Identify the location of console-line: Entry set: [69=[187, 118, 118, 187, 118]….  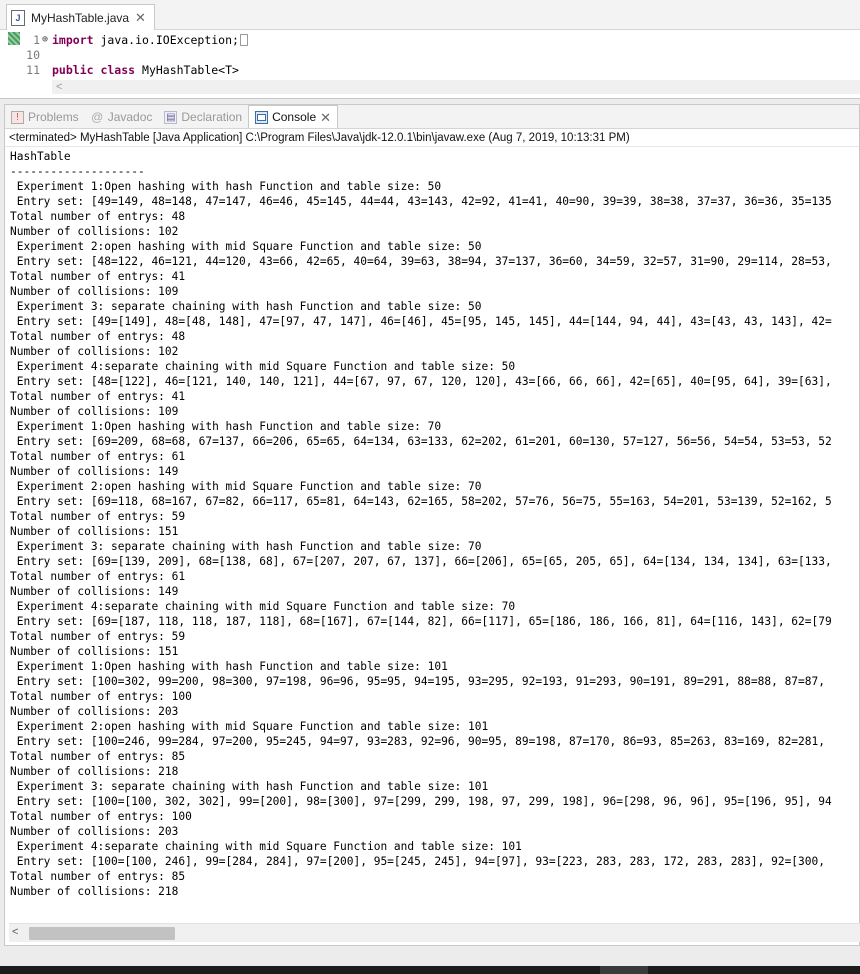
(421, 621).